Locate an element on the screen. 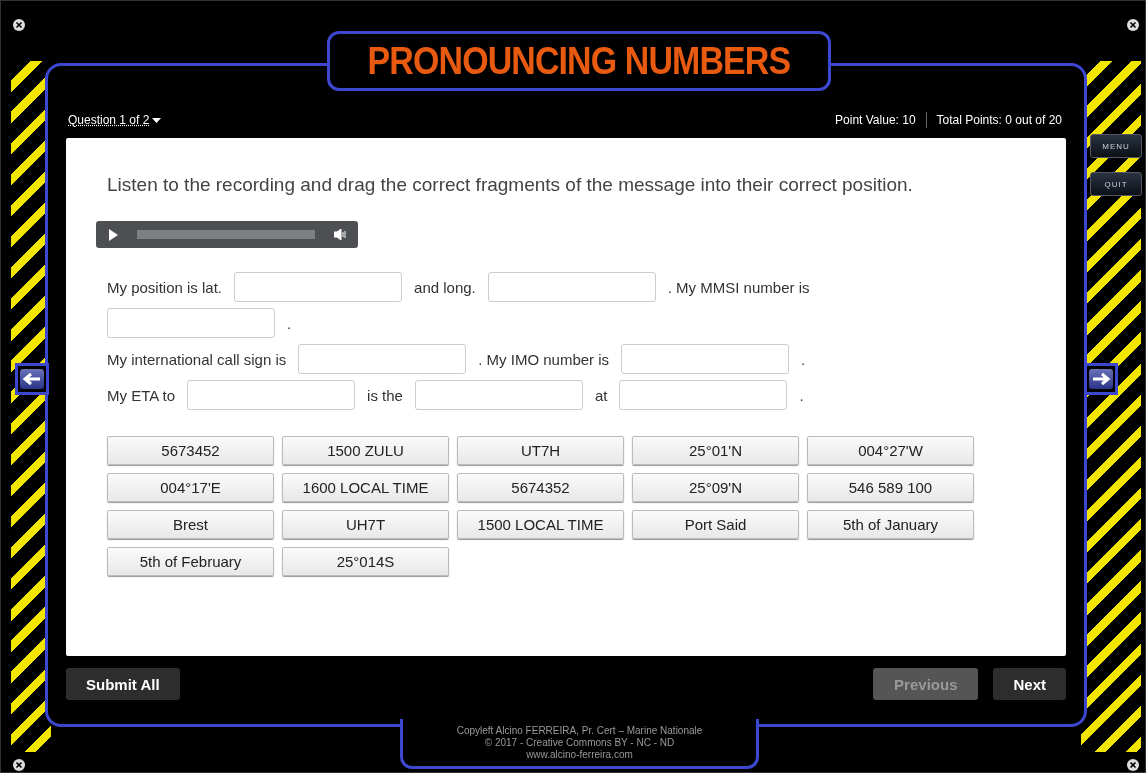 The image size is (1146, 773). play-icon is located at coordinates (113, 234).